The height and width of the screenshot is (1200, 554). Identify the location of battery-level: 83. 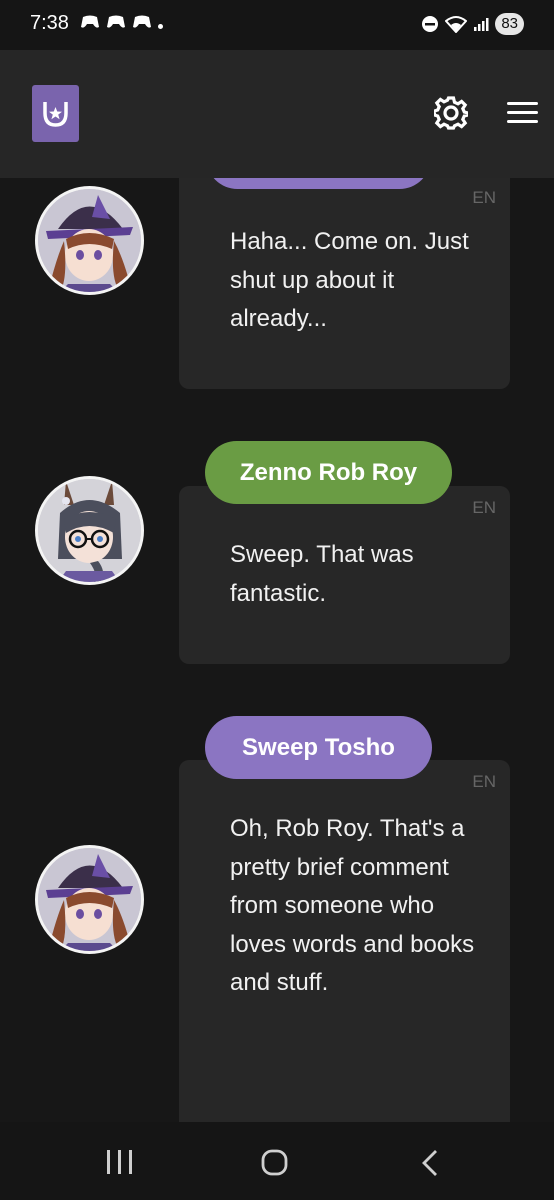
(509, 24).